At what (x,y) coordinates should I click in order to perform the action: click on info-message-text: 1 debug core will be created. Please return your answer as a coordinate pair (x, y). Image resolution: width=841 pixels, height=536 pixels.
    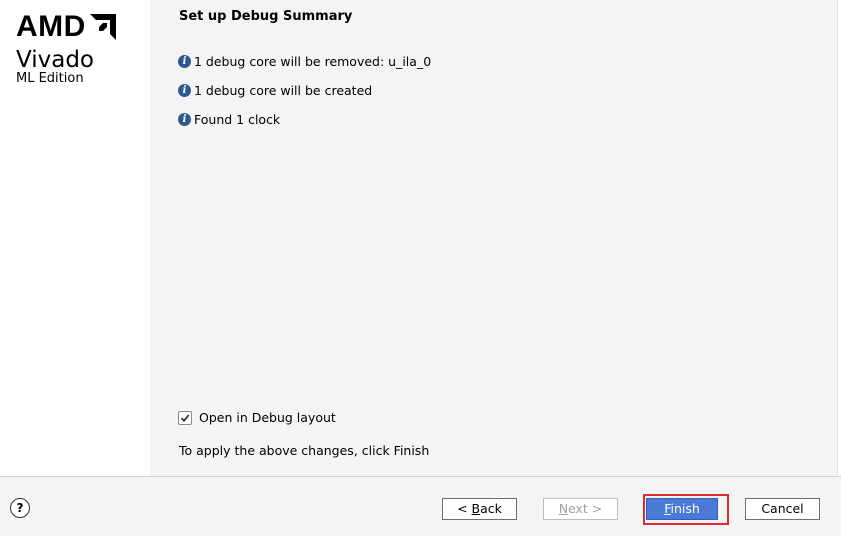
    Looking at the image, I should click on (283, 90).